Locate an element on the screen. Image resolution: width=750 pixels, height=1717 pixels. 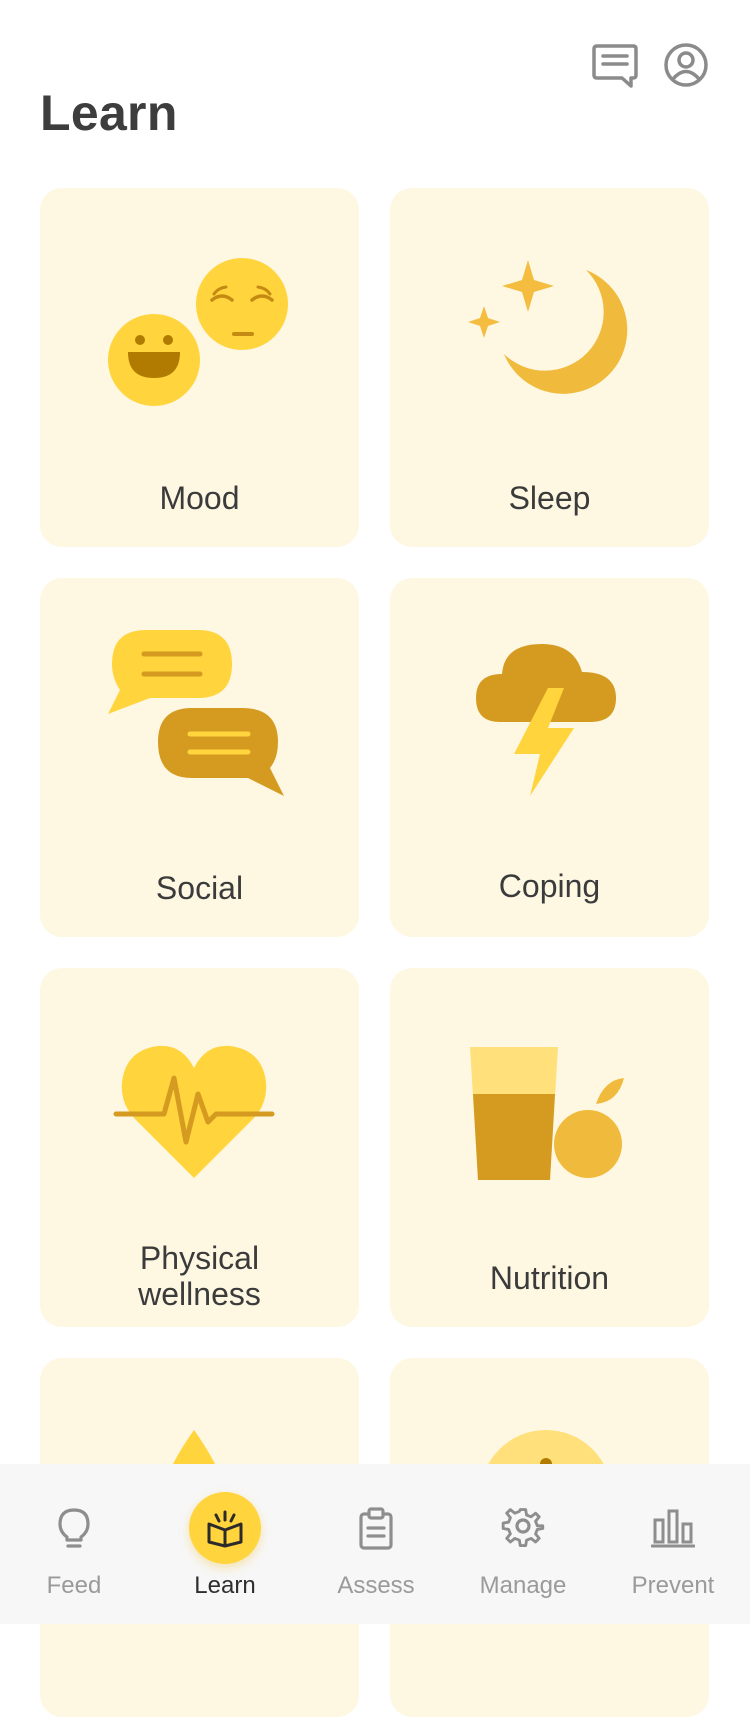
lightbulb-icon is located at coordinates (74, 1528).